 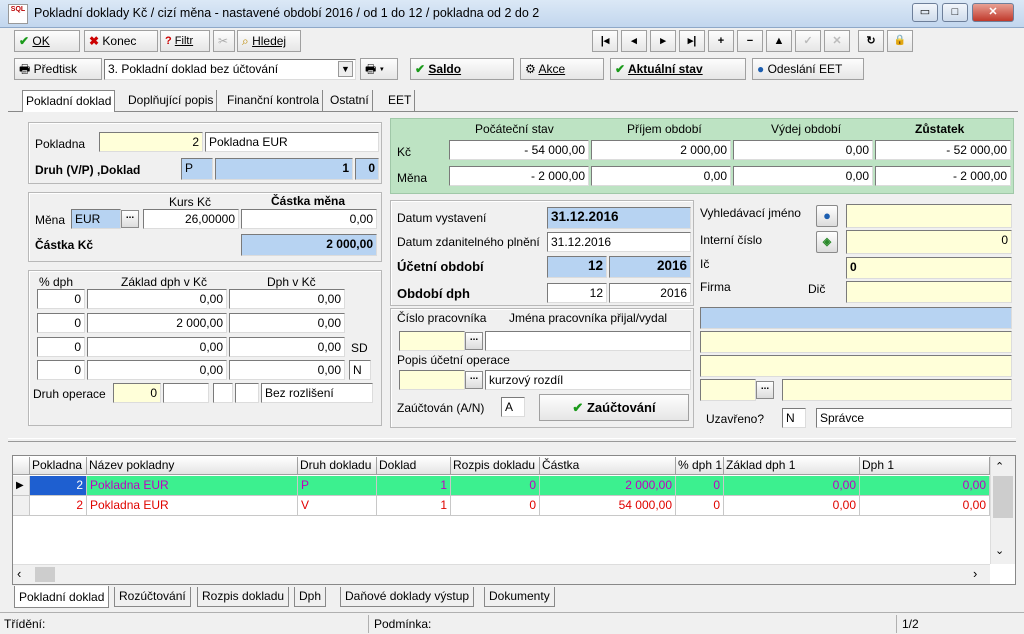 What do you see at coordinates (975, 573) in the screenshot?
I see `scroll-right-icon: ›` at bounding box center [975, 573].